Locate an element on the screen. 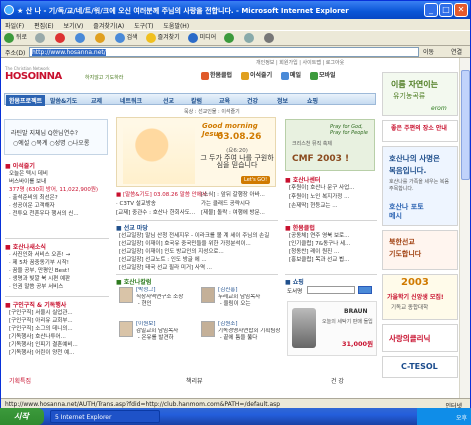 The image size is (471, 425). health-tab: 건 강 is located at coordinates (337, 380).